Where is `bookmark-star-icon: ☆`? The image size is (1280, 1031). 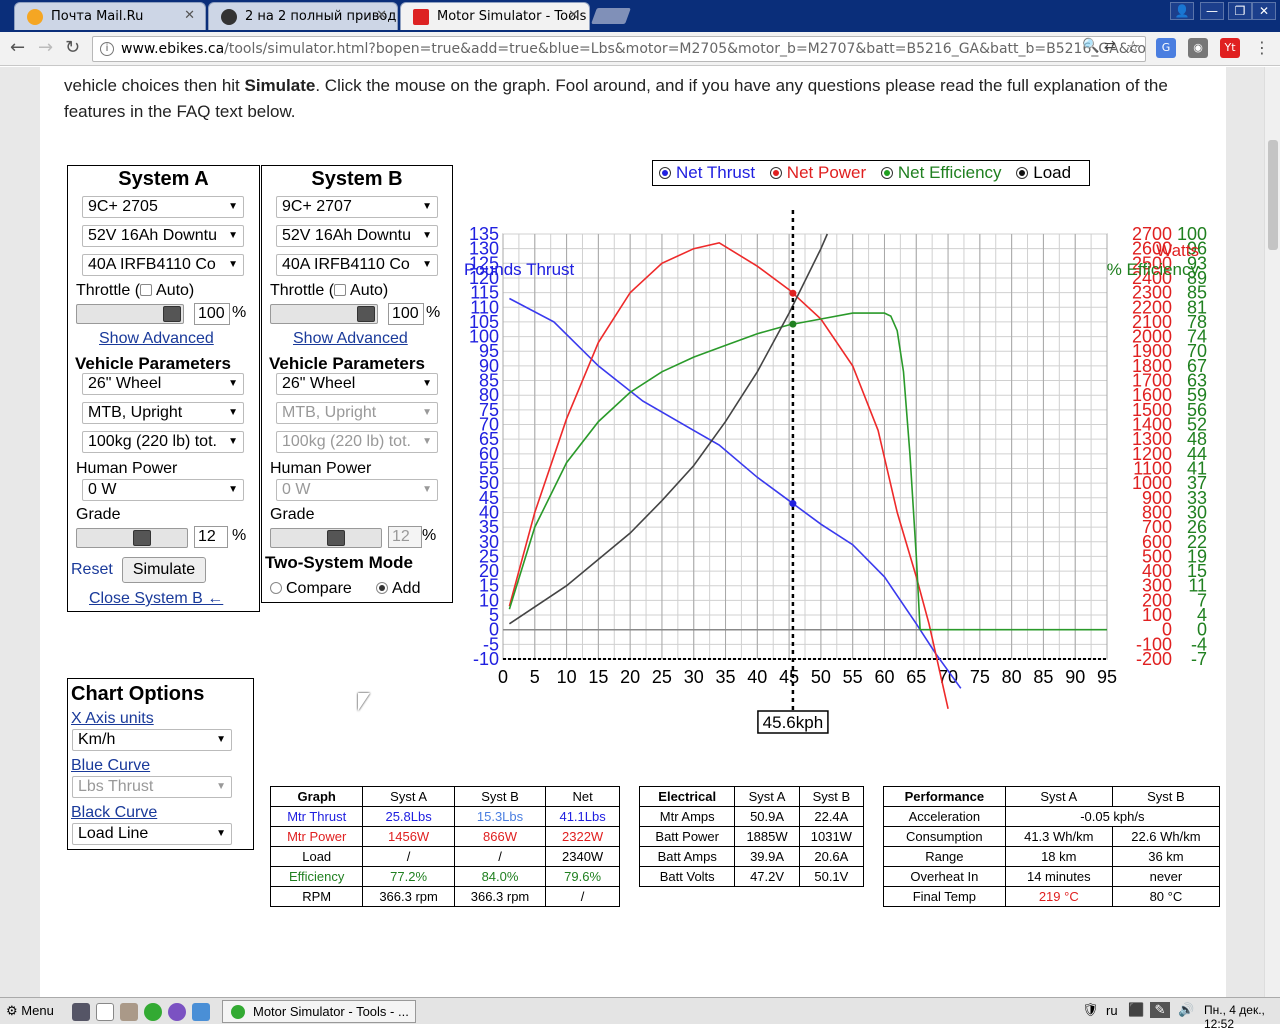 bookmark-star-icon: ☆ is located at coordinates (1133, 46).